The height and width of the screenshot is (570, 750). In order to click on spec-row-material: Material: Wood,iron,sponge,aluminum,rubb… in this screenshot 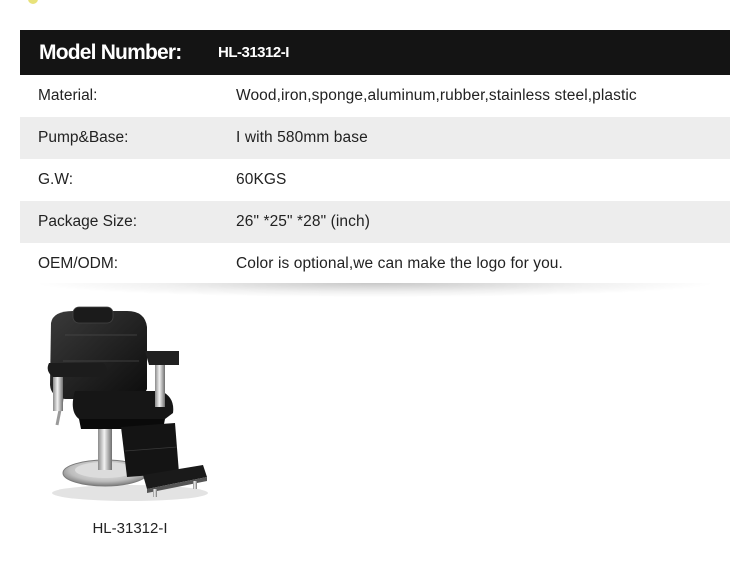, I will do `click(375, 96)`.